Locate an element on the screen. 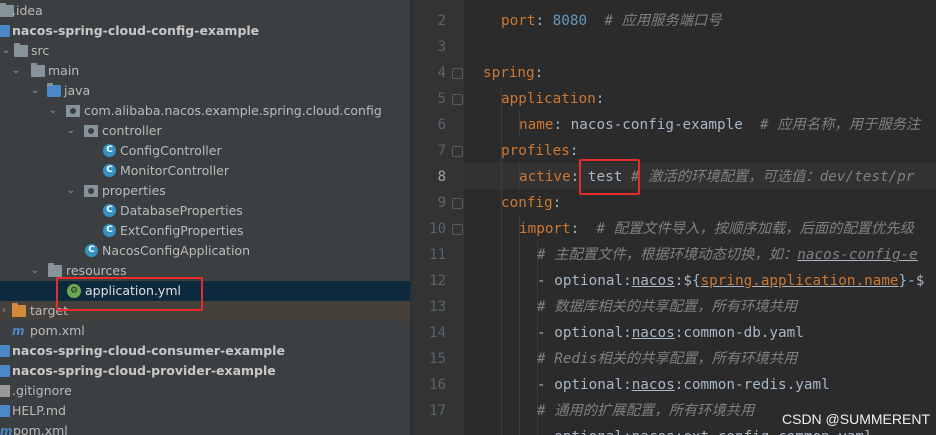  code-line: # 主配置文件，根据环境动态切换，如：nacos-config-e is located at coordinates (727, 255).